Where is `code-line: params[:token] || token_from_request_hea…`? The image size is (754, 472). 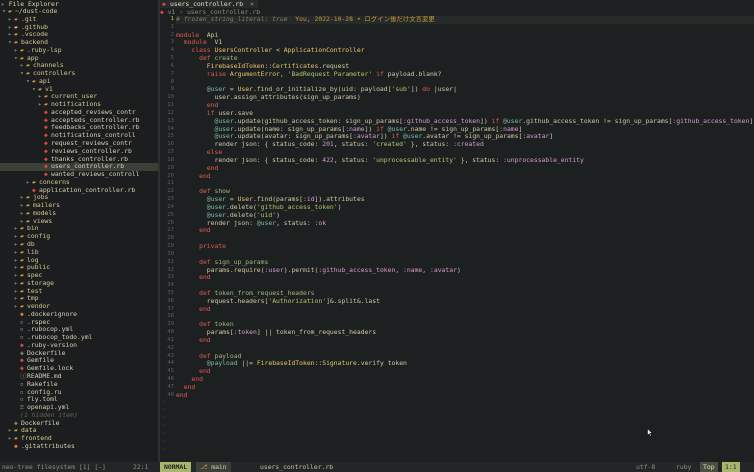 code-line: params[:token] || token_from_request_hea… is located at coordinates (465, 333).